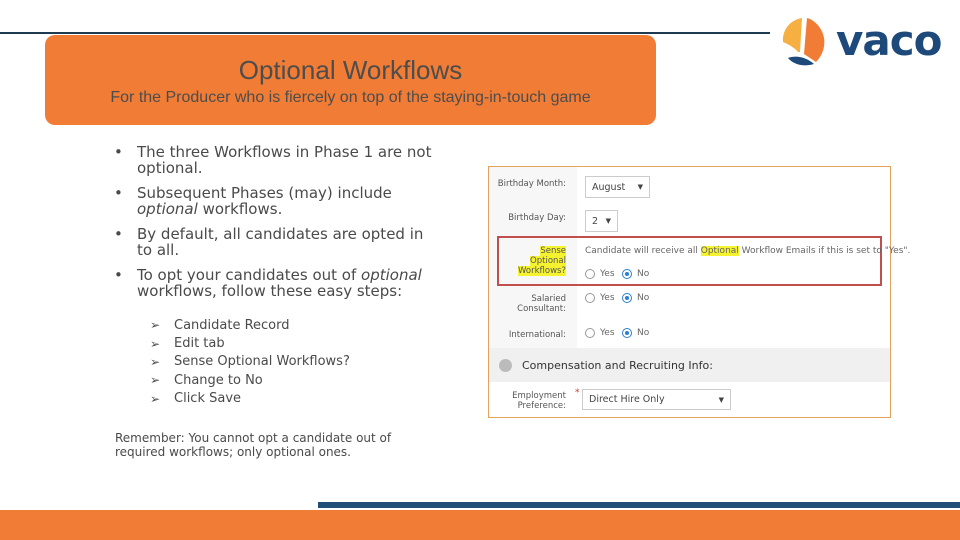 The image size is (960, 540). What do you see at coordinates (537, 218) in the screenshot?
I see `birthday-day-label: Birthday Day:` at bounding box center [537, 218].